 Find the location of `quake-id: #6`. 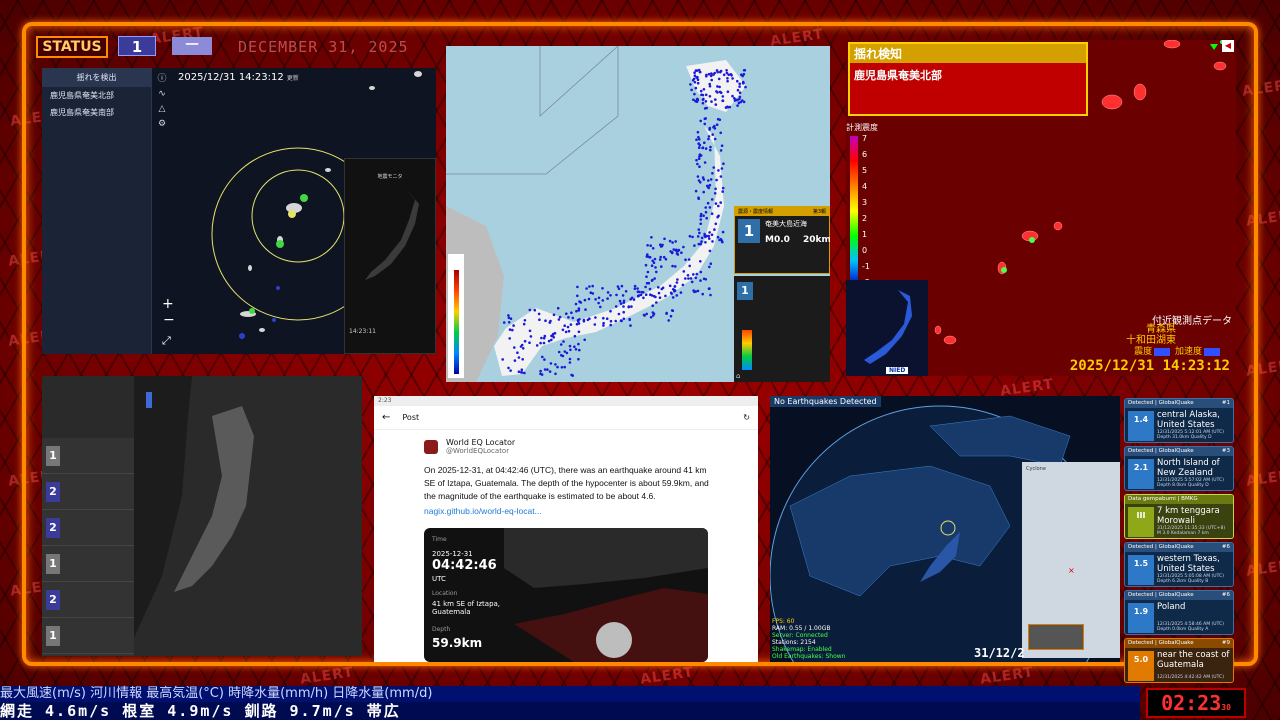

quake-id: #6 is located at coordinates (1225, 595).